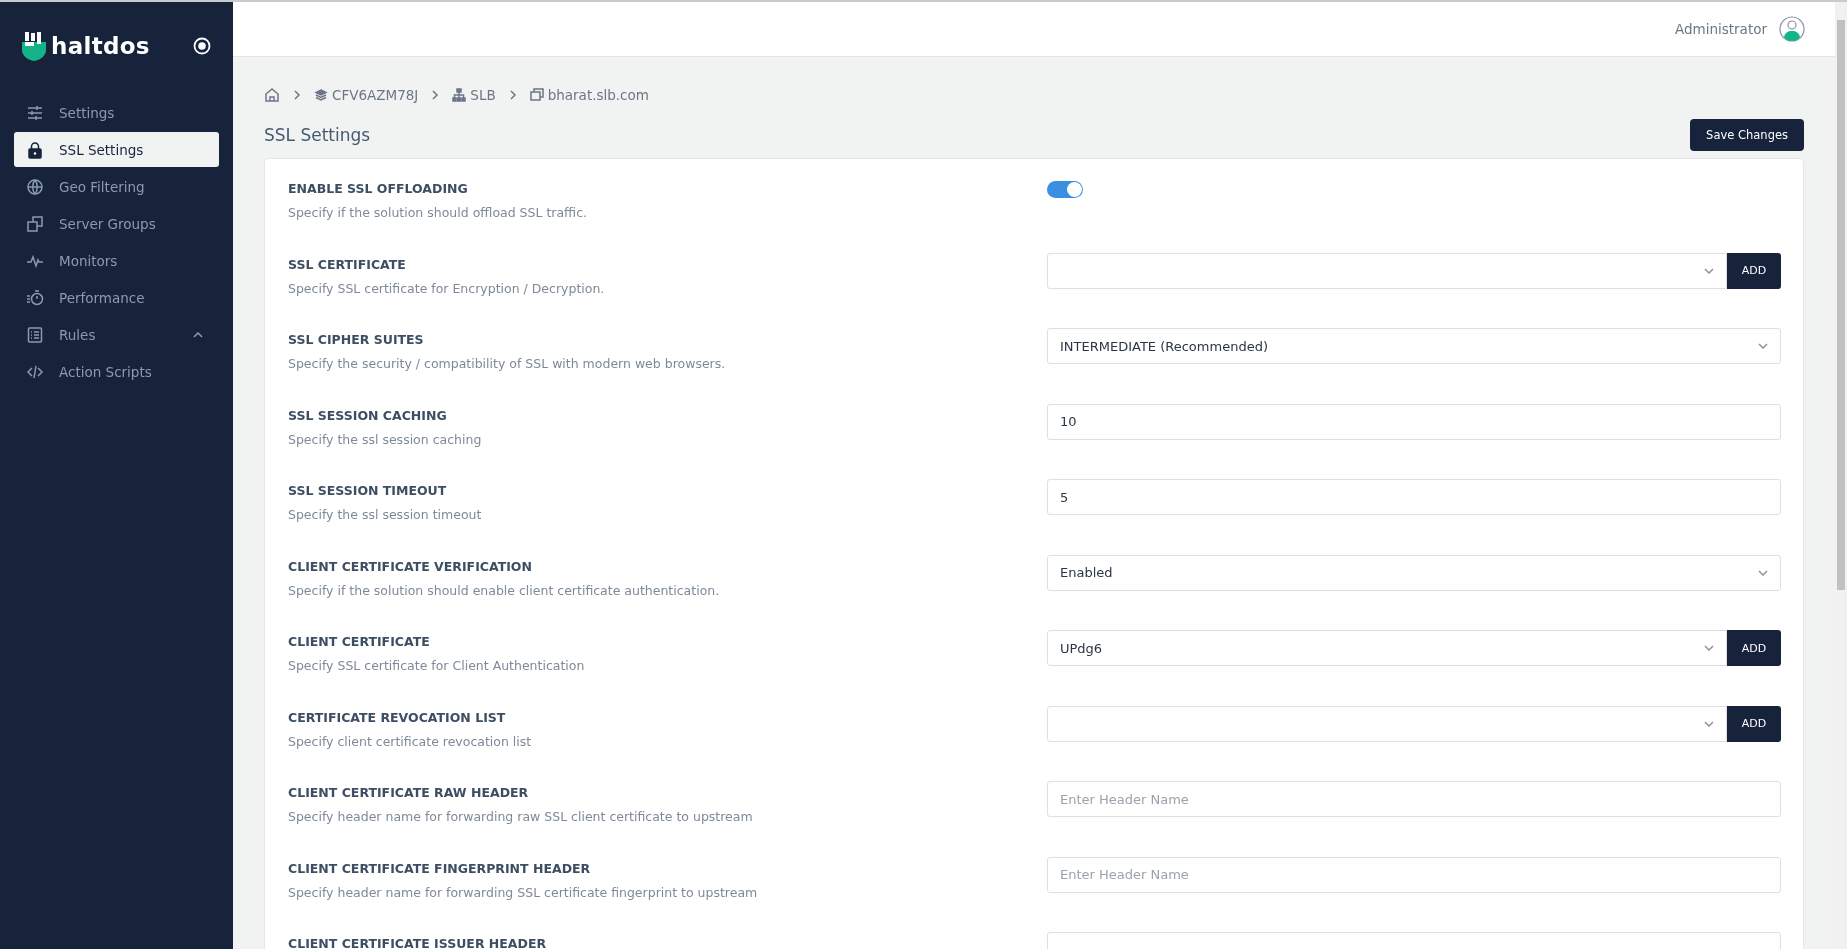 This screenshot has width=1847, height=949. What do you see at coordinates (438, 212) in the screenshot?
I see `setting-description: Specify if the solution should offload SSL traffic.` at bounding box center [438, 212].